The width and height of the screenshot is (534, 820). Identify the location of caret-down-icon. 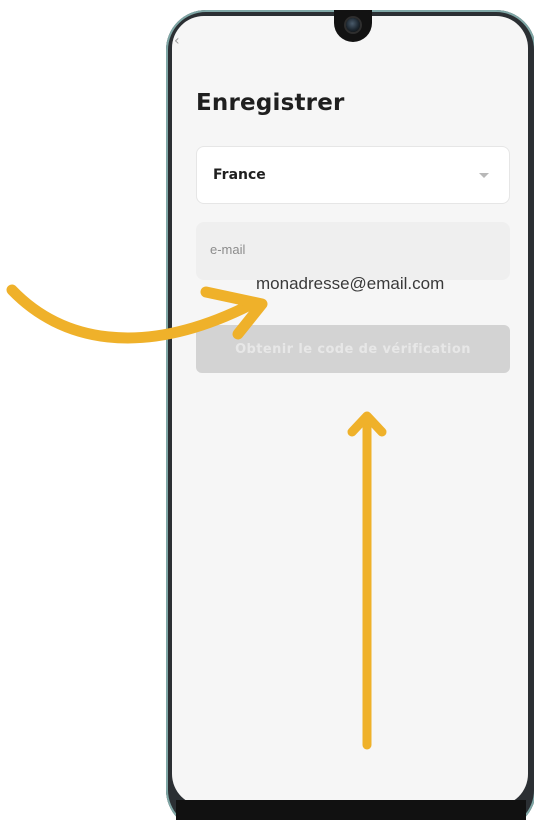
(484, 175).